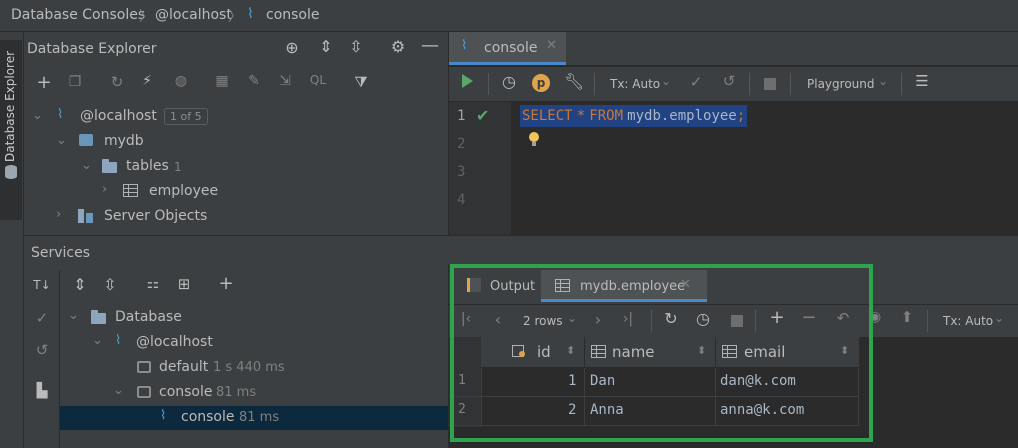 The image size is (1018, 448). What do you see at coordinates (186, 392) in the screenshot?
I see `services-console-group-label: console` at bounding box center [186, 392].